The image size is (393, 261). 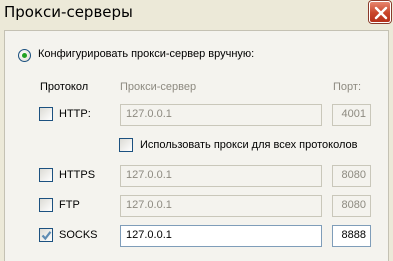 What do you see at coordinates (46, 175) in the screenshot?
I see `https-checkbox` at bounding box center [46, 175].